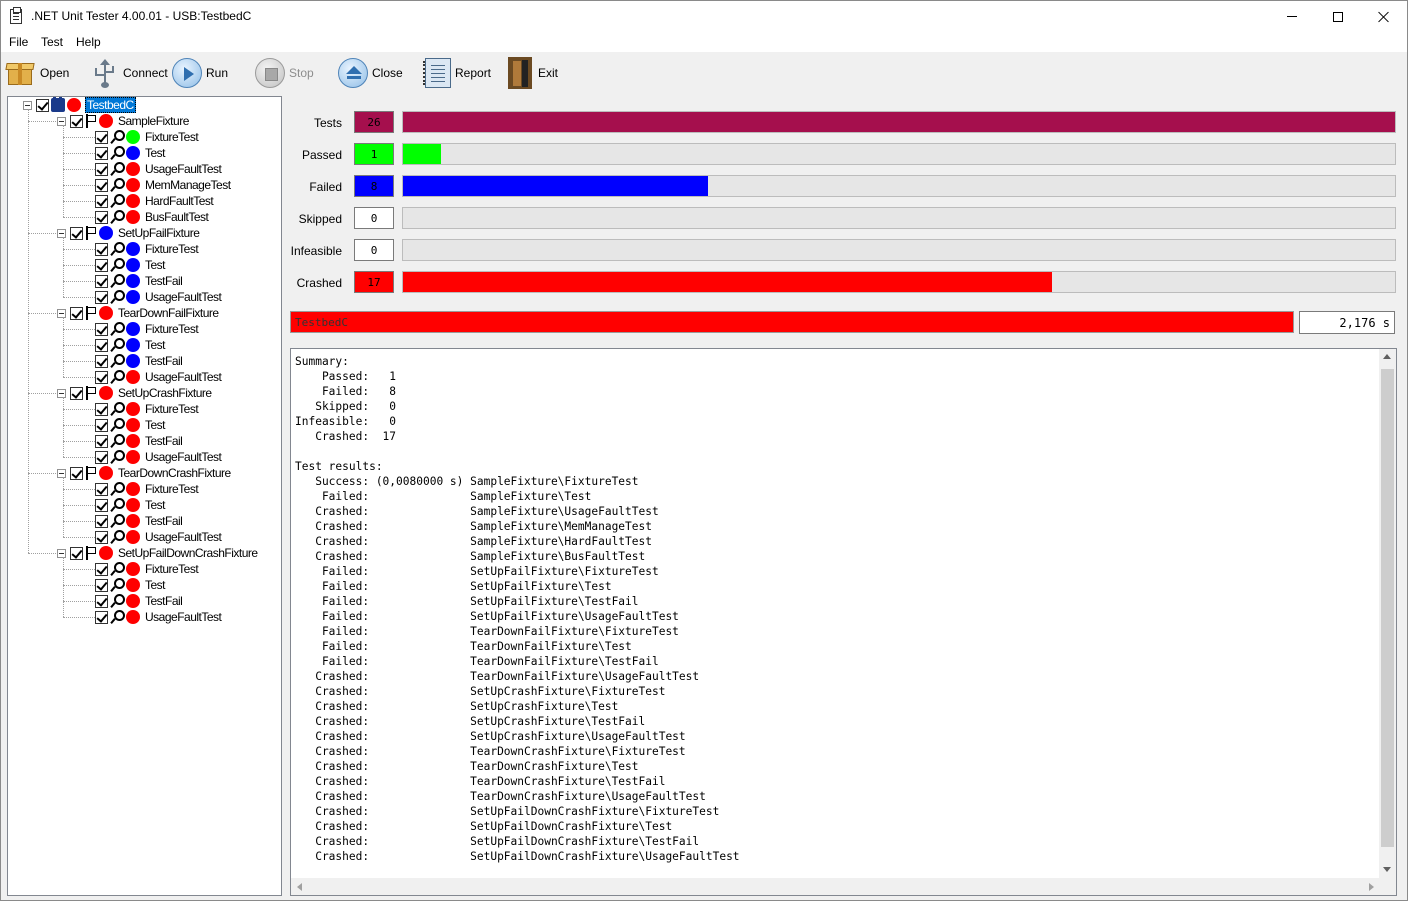  I want to click on report-button: Report, so click(457, 73).